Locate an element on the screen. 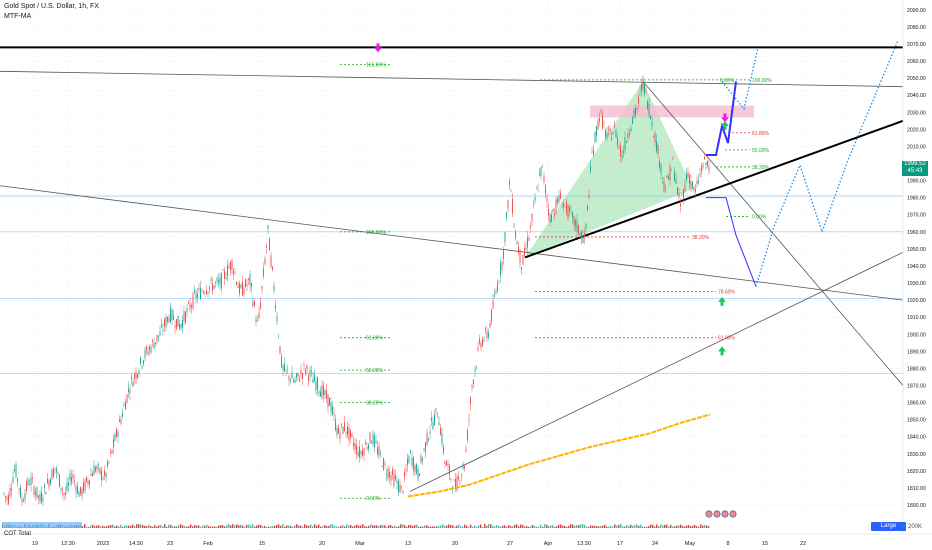 This screenshot has height=550, width=932. price-tick-label: 1880.00 is located at coordinates (916, 369).